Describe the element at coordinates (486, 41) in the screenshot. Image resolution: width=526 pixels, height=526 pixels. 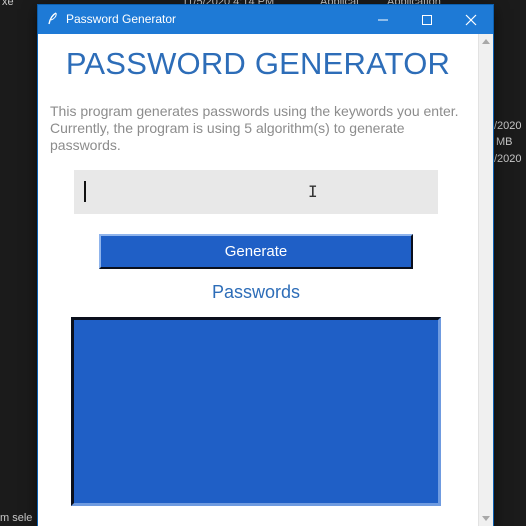
I see `scroll-up-arrow-icon` at that location.